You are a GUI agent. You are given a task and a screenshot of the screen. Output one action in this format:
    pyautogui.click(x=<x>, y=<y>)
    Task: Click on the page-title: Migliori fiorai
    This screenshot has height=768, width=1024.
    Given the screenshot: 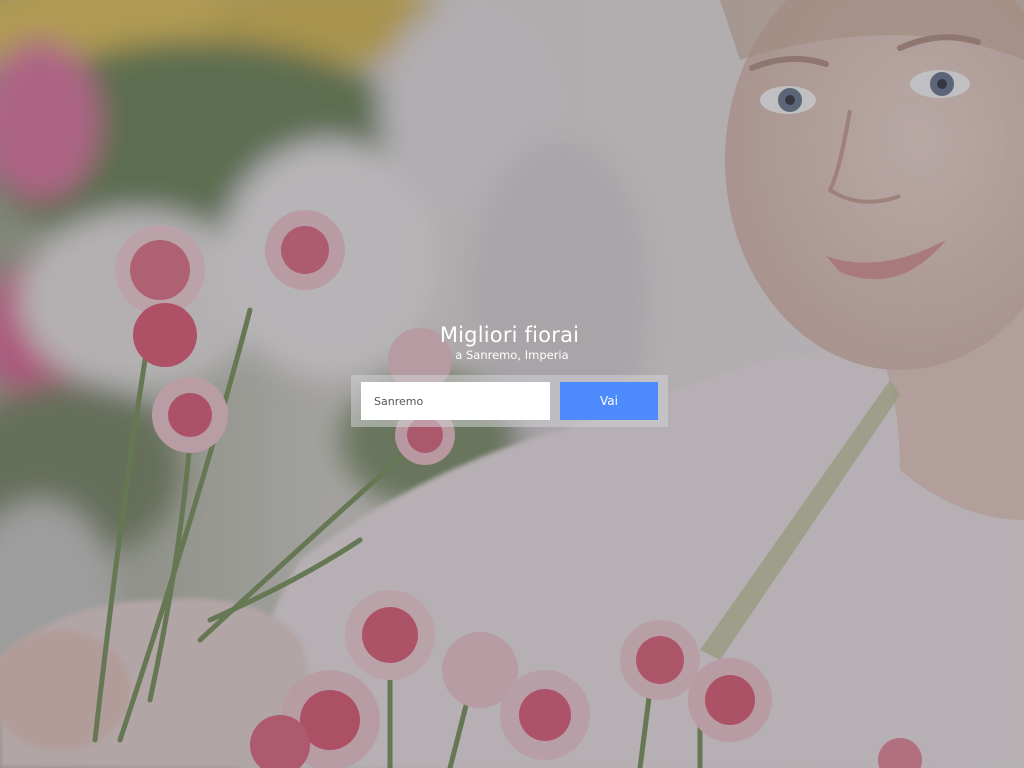 What is the action you would take?
    pyautogui.click(x=509, y=335)
    